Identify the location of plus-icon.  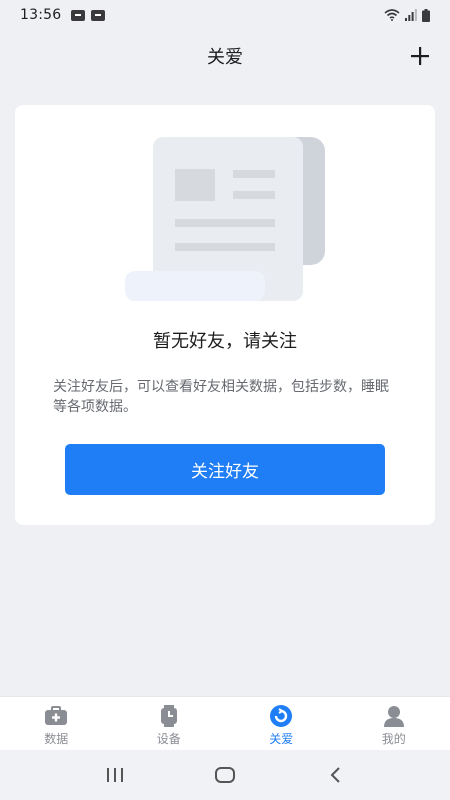
(420, 56).